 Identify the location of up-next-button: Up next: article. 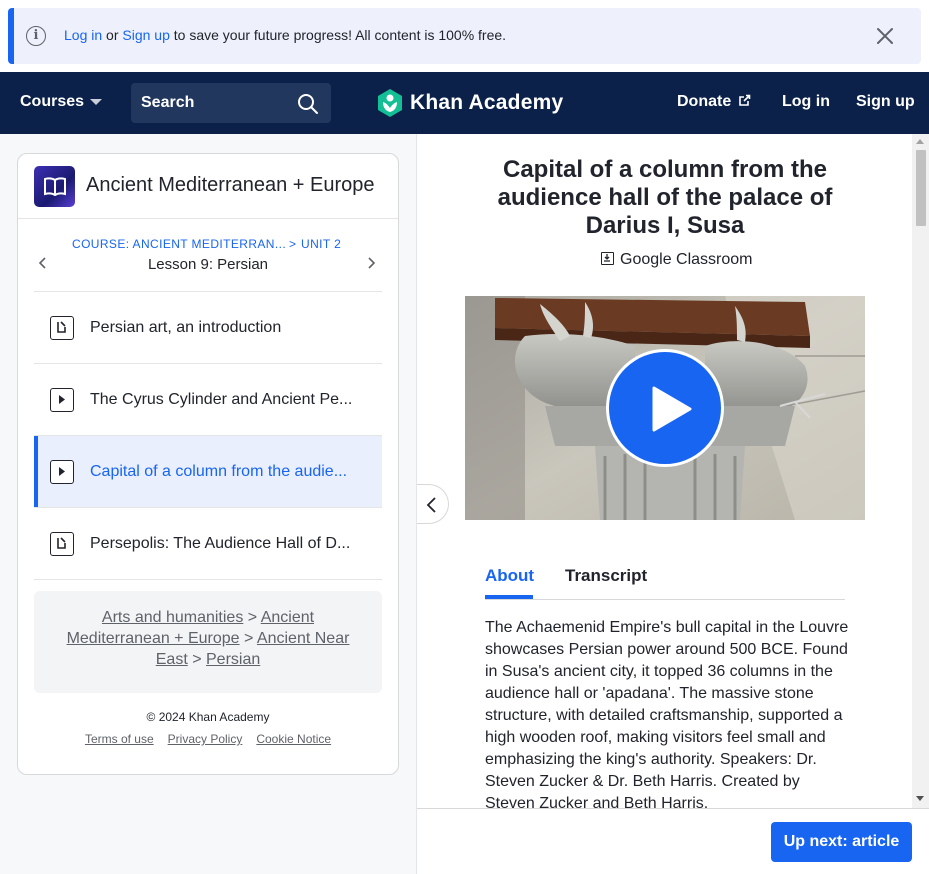
(841, 842).